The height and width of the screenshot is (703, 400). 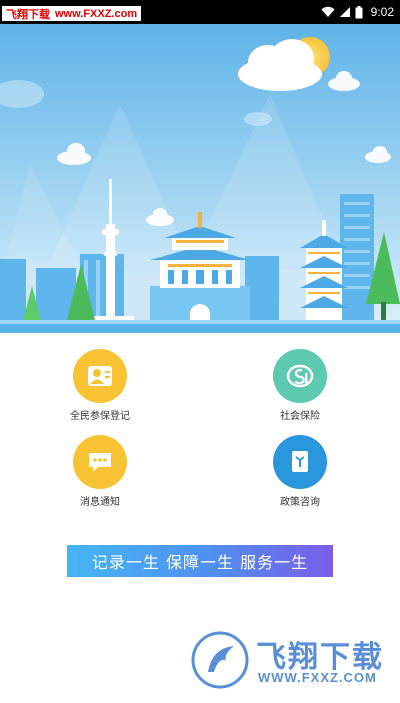 I want to click on chat-bubble-icon, so click(x=100, y=462).